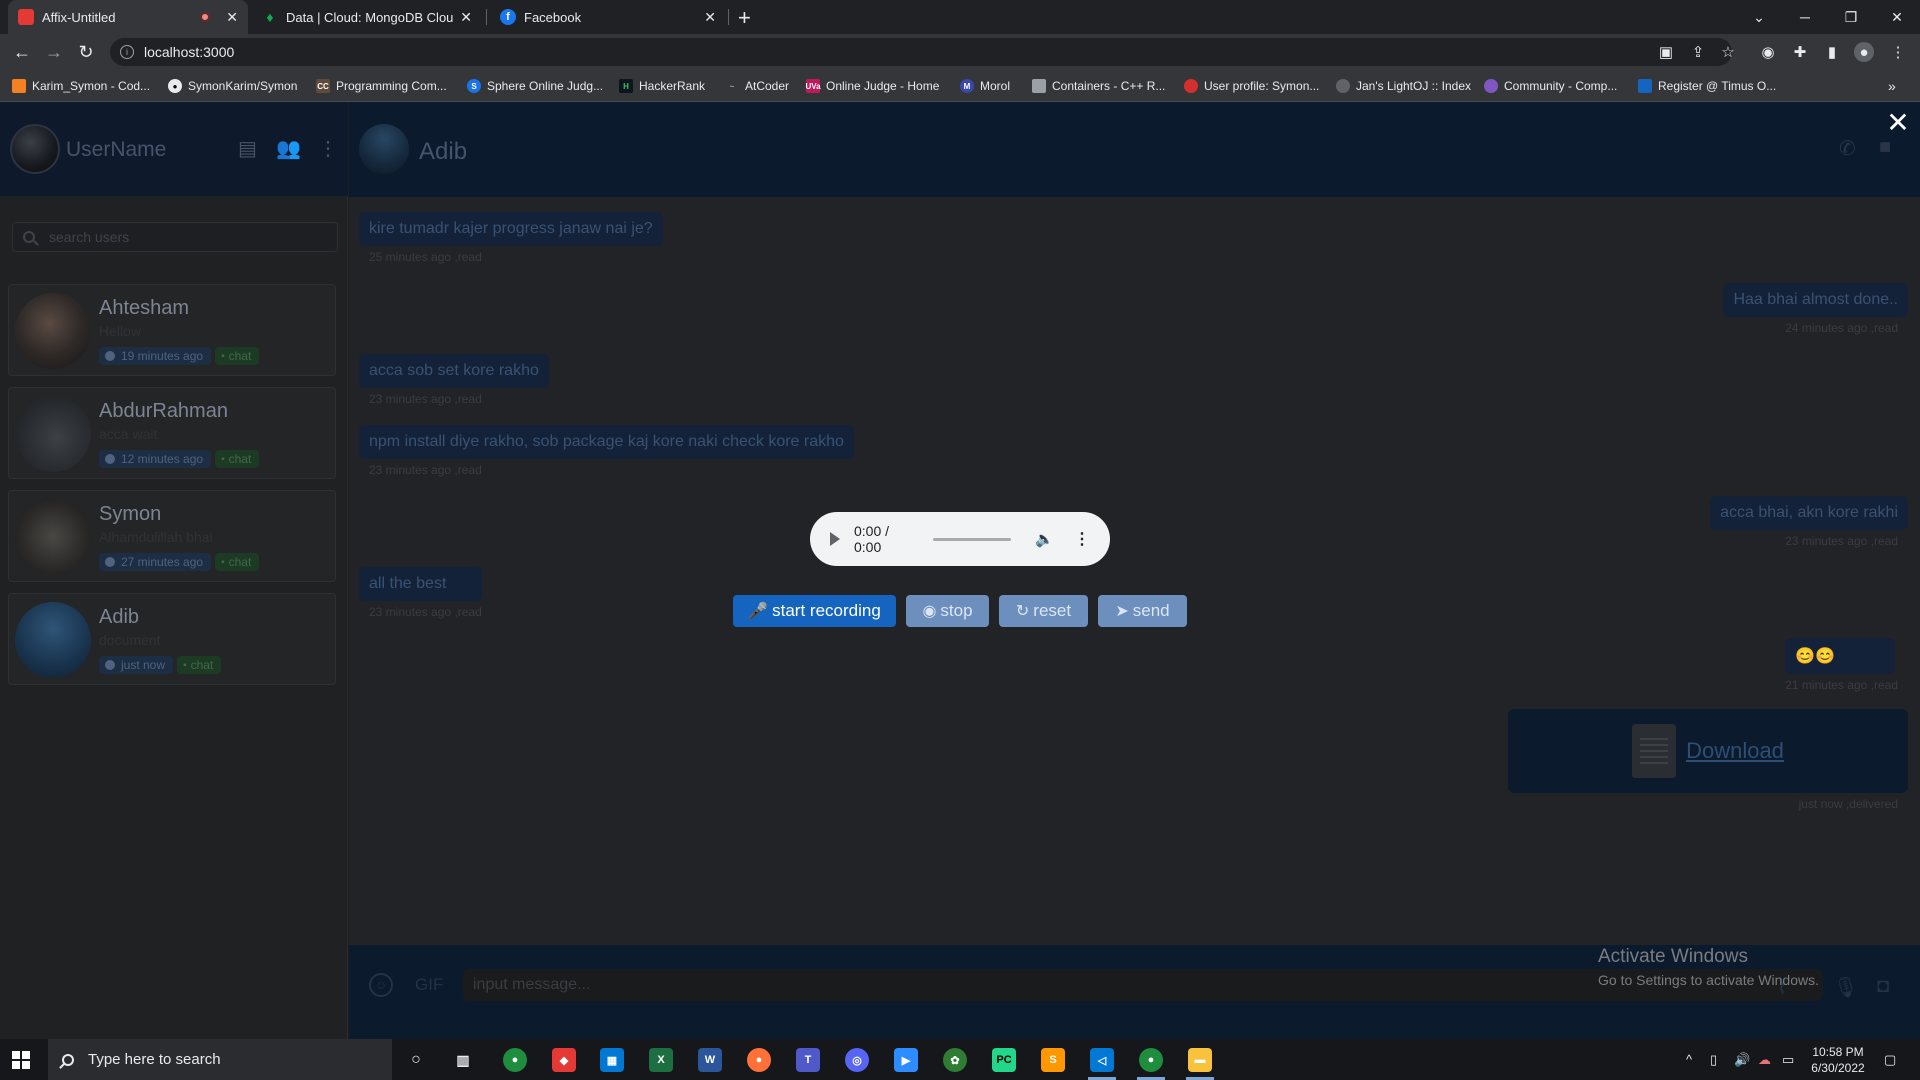  I want to click on bookmark-star-icon: ☆, so click(1728, 52).